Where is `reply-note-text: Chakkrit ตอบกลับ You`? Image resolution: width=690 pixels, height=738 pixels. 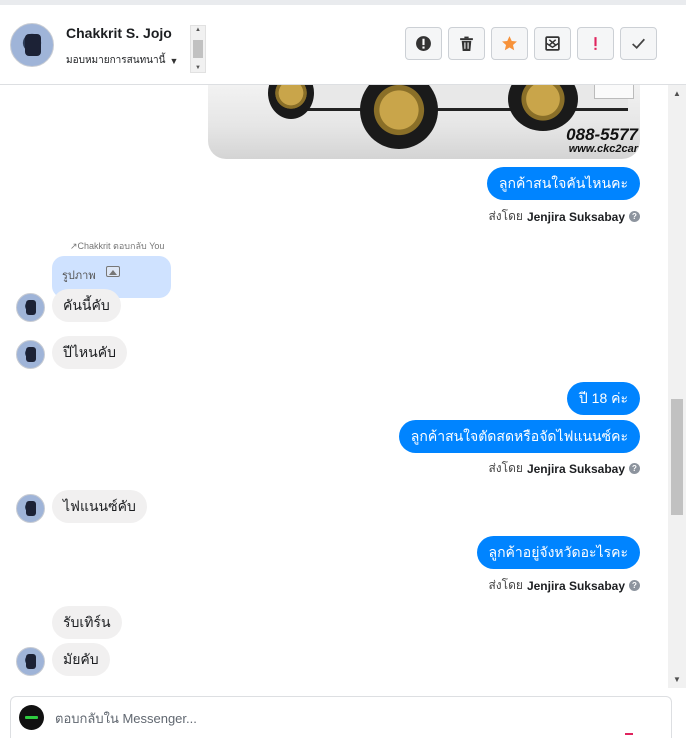 reply-note-text: Chakkrit ตอบกลับ You is located at coordinates (121, 246).